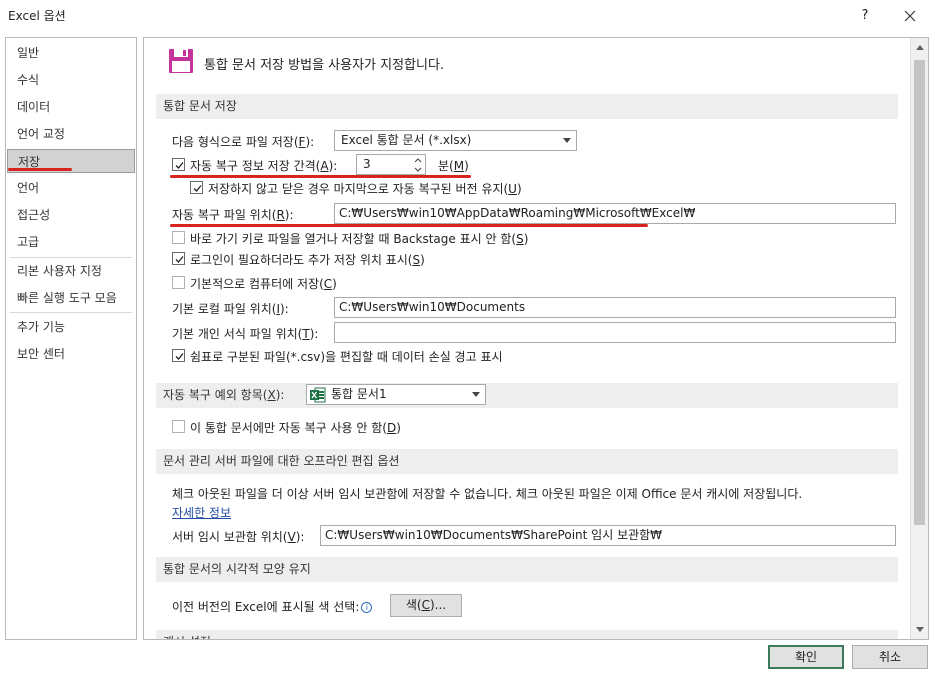 Image resolution: width=935 pixels, height=676 pixels. Describe the element at coordinates (890, 657) in the screenshot. I see `cancel-button: 취소` at that location.